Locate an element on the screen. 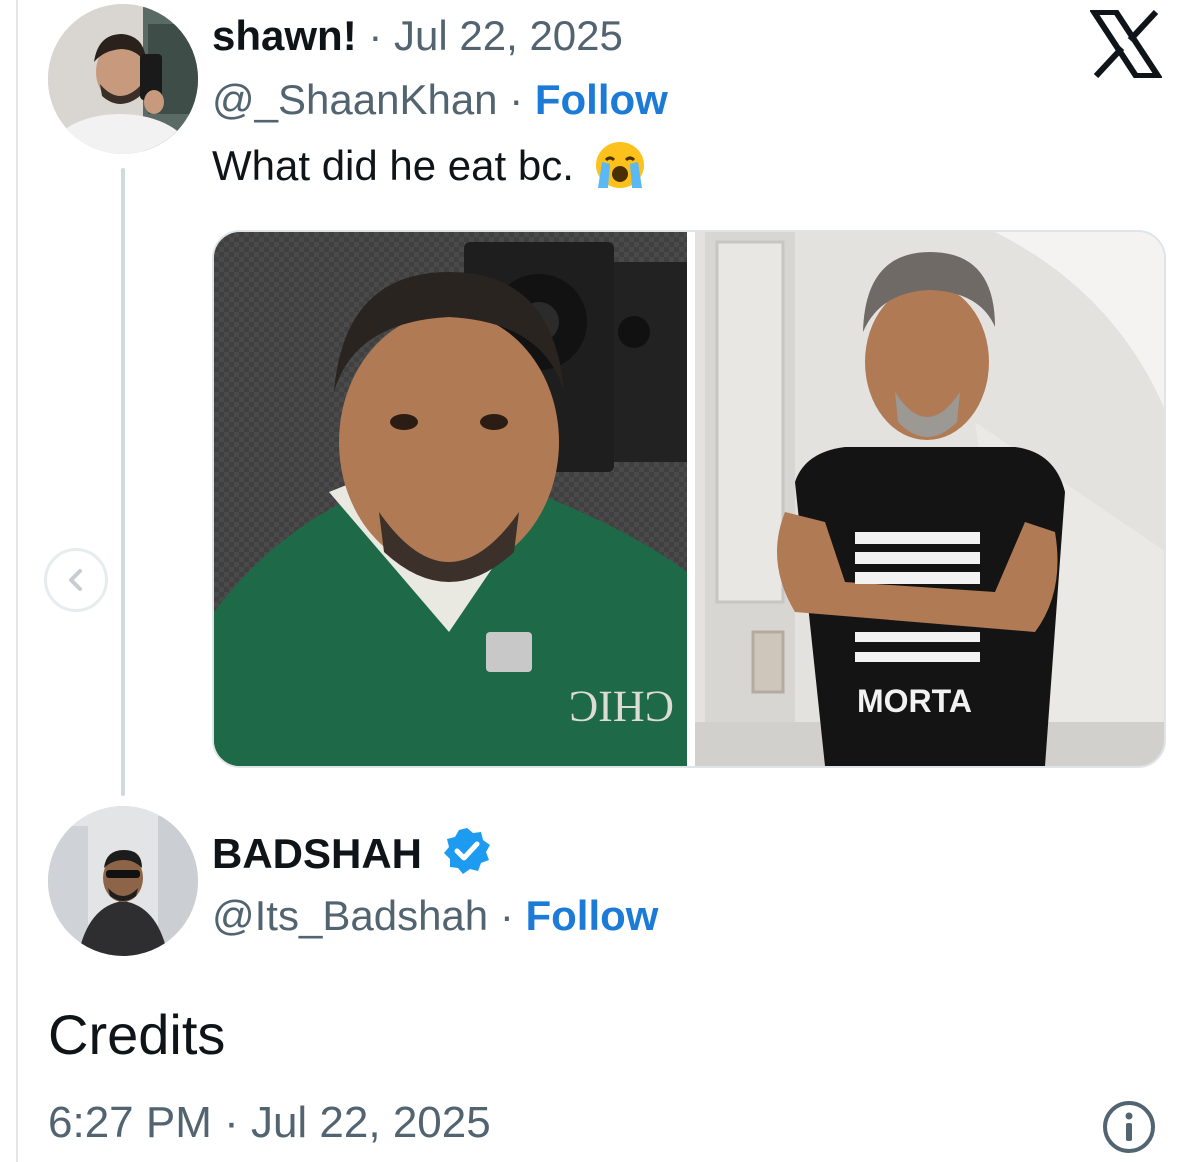 This screenshot has height=1162, width=1200. chevron-left-icon is located at coordinates (75, 580).